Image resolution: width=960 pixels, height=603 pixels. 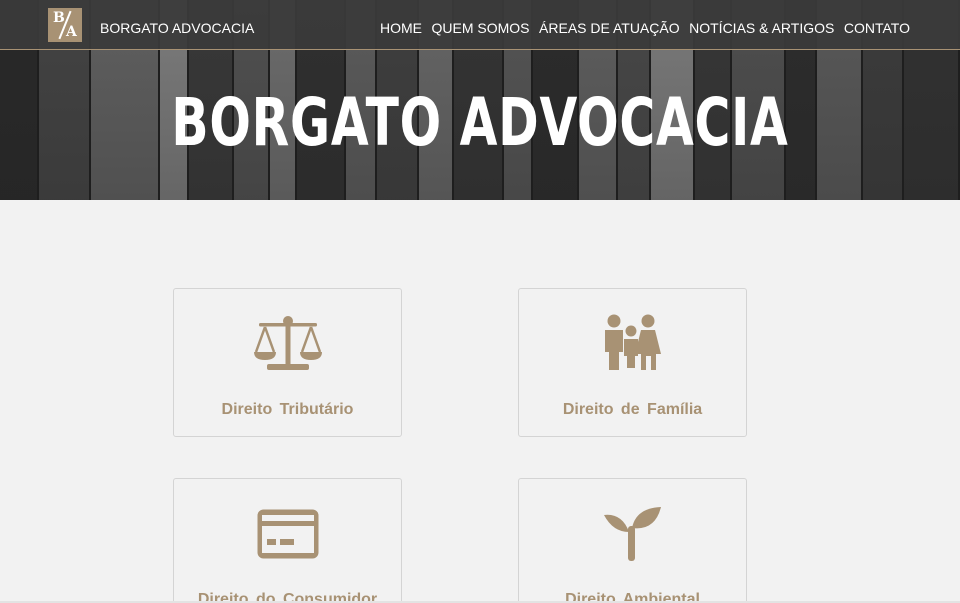 I want to click on brand-name: BORGATO ADVOCACIA, so click(x=177, y=28).